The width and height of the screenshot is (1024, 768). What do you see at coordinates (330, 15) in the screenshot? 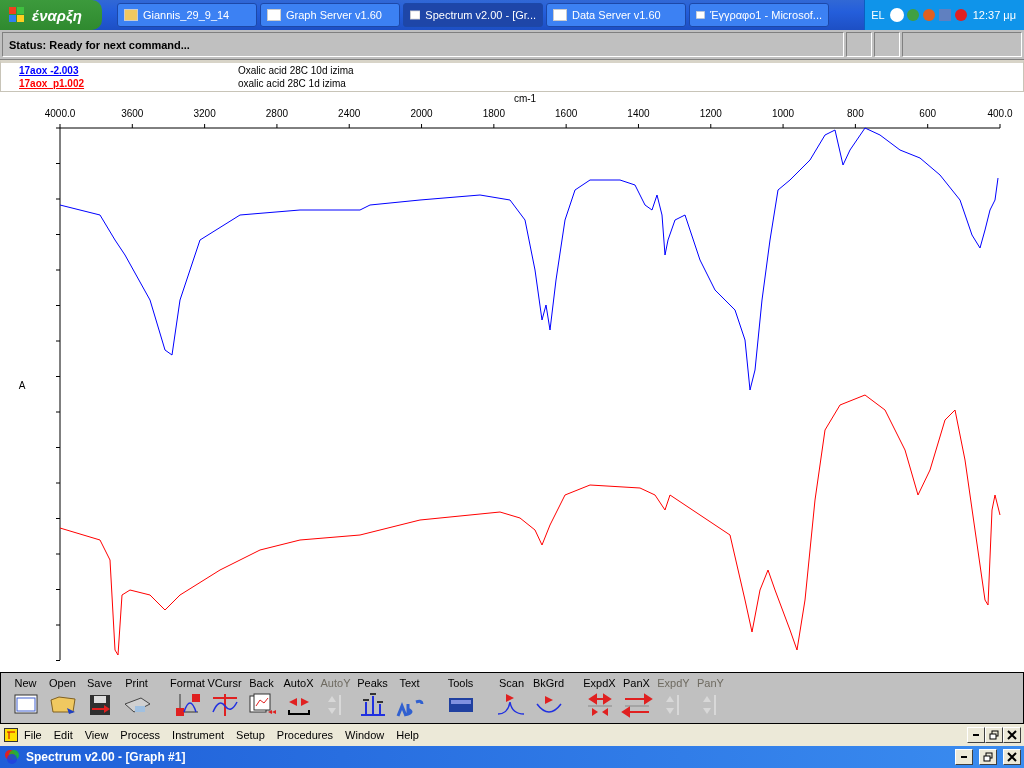
I see `taskbar-button: Graph Server v1.60` at bounding box center [330, 15].